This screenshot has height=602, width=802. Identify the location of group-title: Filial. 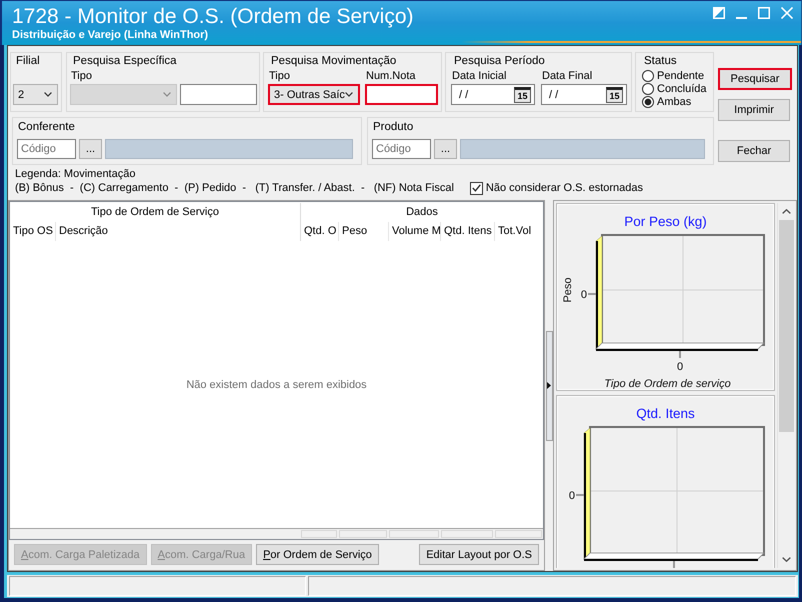
(28, 61).